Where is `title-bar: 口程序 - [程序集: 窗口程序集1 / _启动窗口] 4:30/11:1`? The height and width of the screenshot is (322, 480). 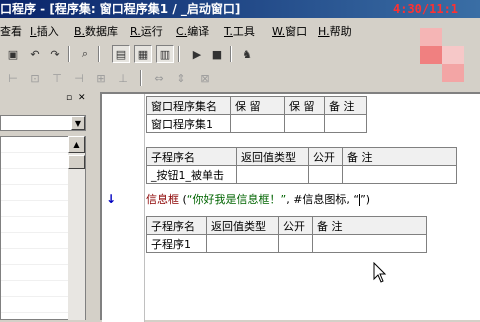 title-bar: 口程序 - [程序集: 窗口程序集1 / _启动窗口] 4:30/11:1 is located at coordinates (240, 9).